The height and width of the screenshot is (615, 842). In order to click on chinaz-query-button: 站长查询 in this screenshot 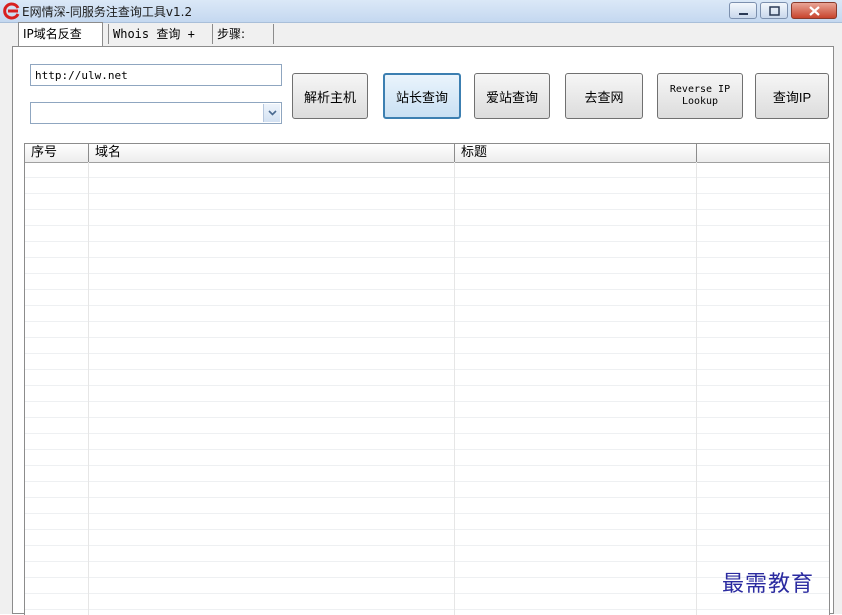, I will do `click(422, 96)`.